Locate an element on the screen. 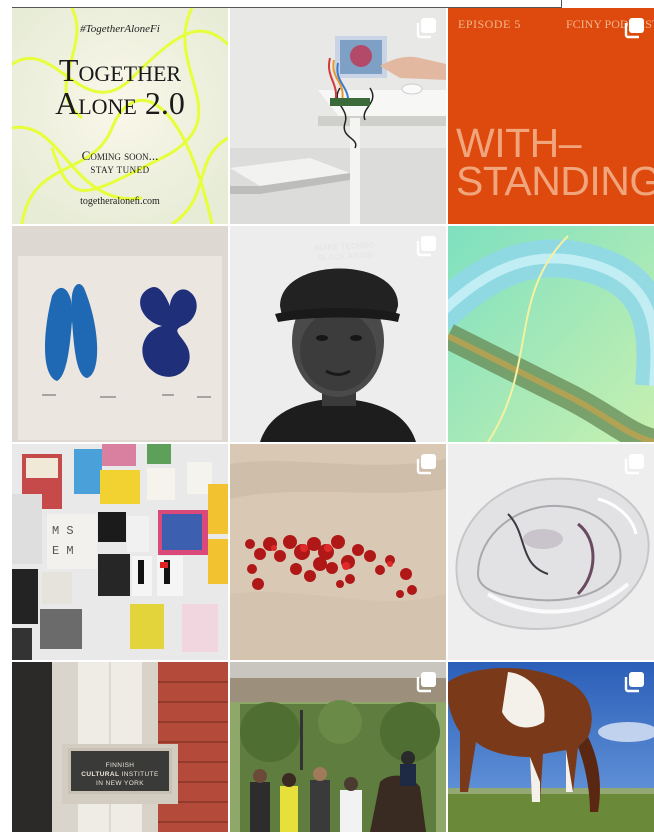  post-tile-glass-tube is located at coordinates (551, 334).